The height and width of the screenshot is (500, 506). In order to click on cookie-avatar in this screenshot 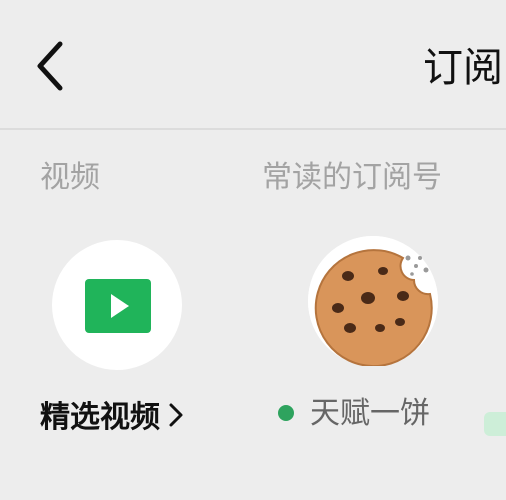, I will do `click(373, 301)`.